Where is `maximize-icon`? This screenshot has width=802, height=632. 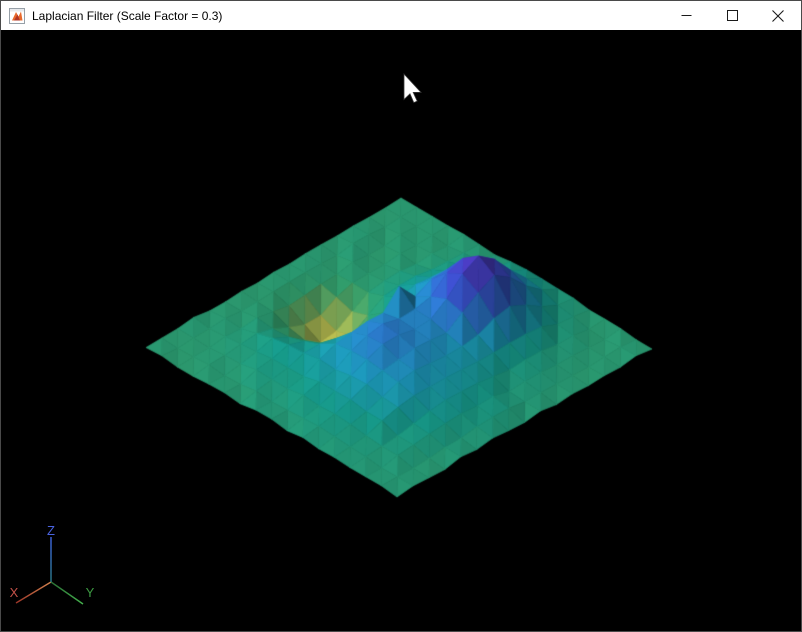
maximize-icon is located at coordinates (732, 15).